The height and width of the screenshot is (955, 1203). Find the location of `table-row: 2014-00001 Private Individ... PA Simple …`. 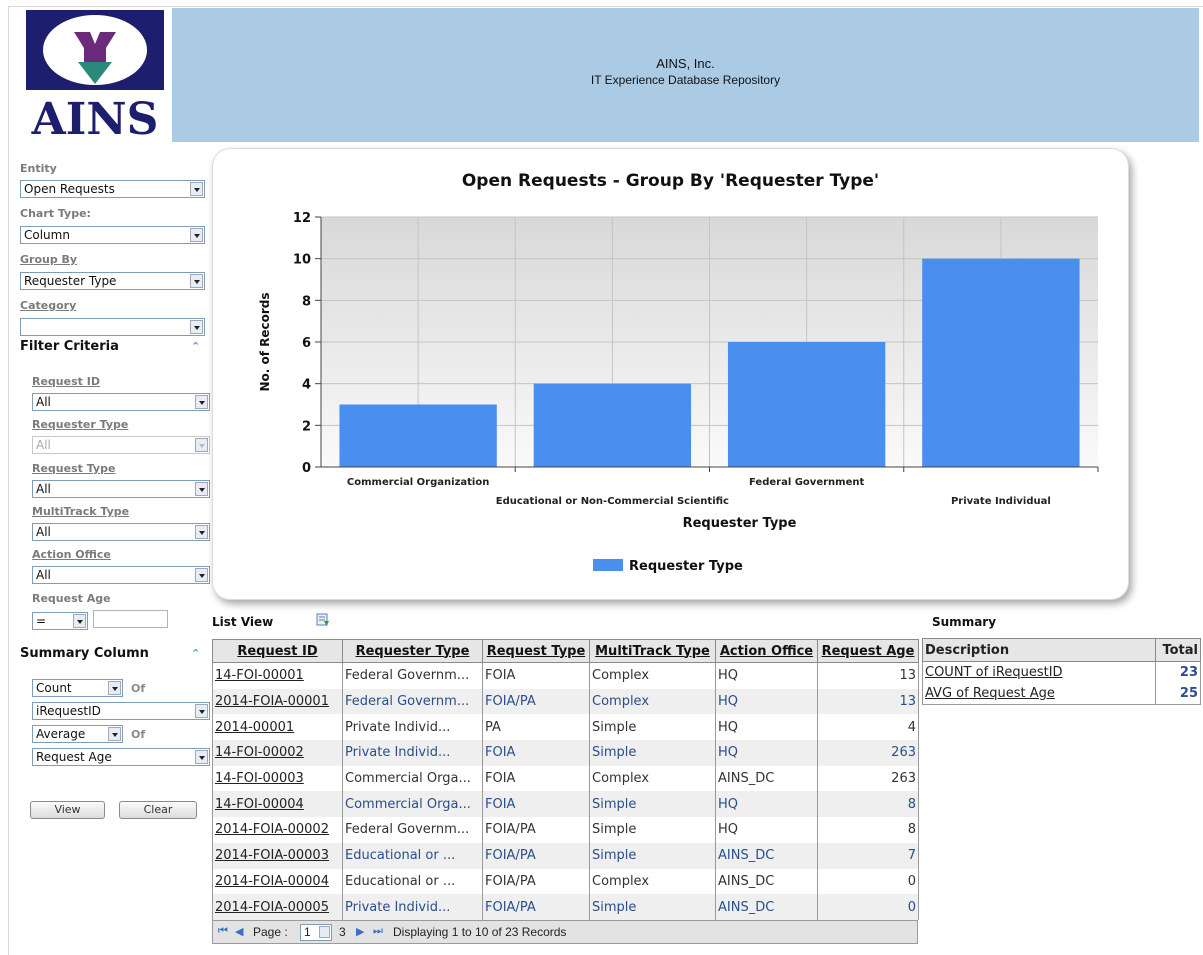

table-row: 2014-00001 Private Individ... PA Simple … is located at coordinates (565, 727).